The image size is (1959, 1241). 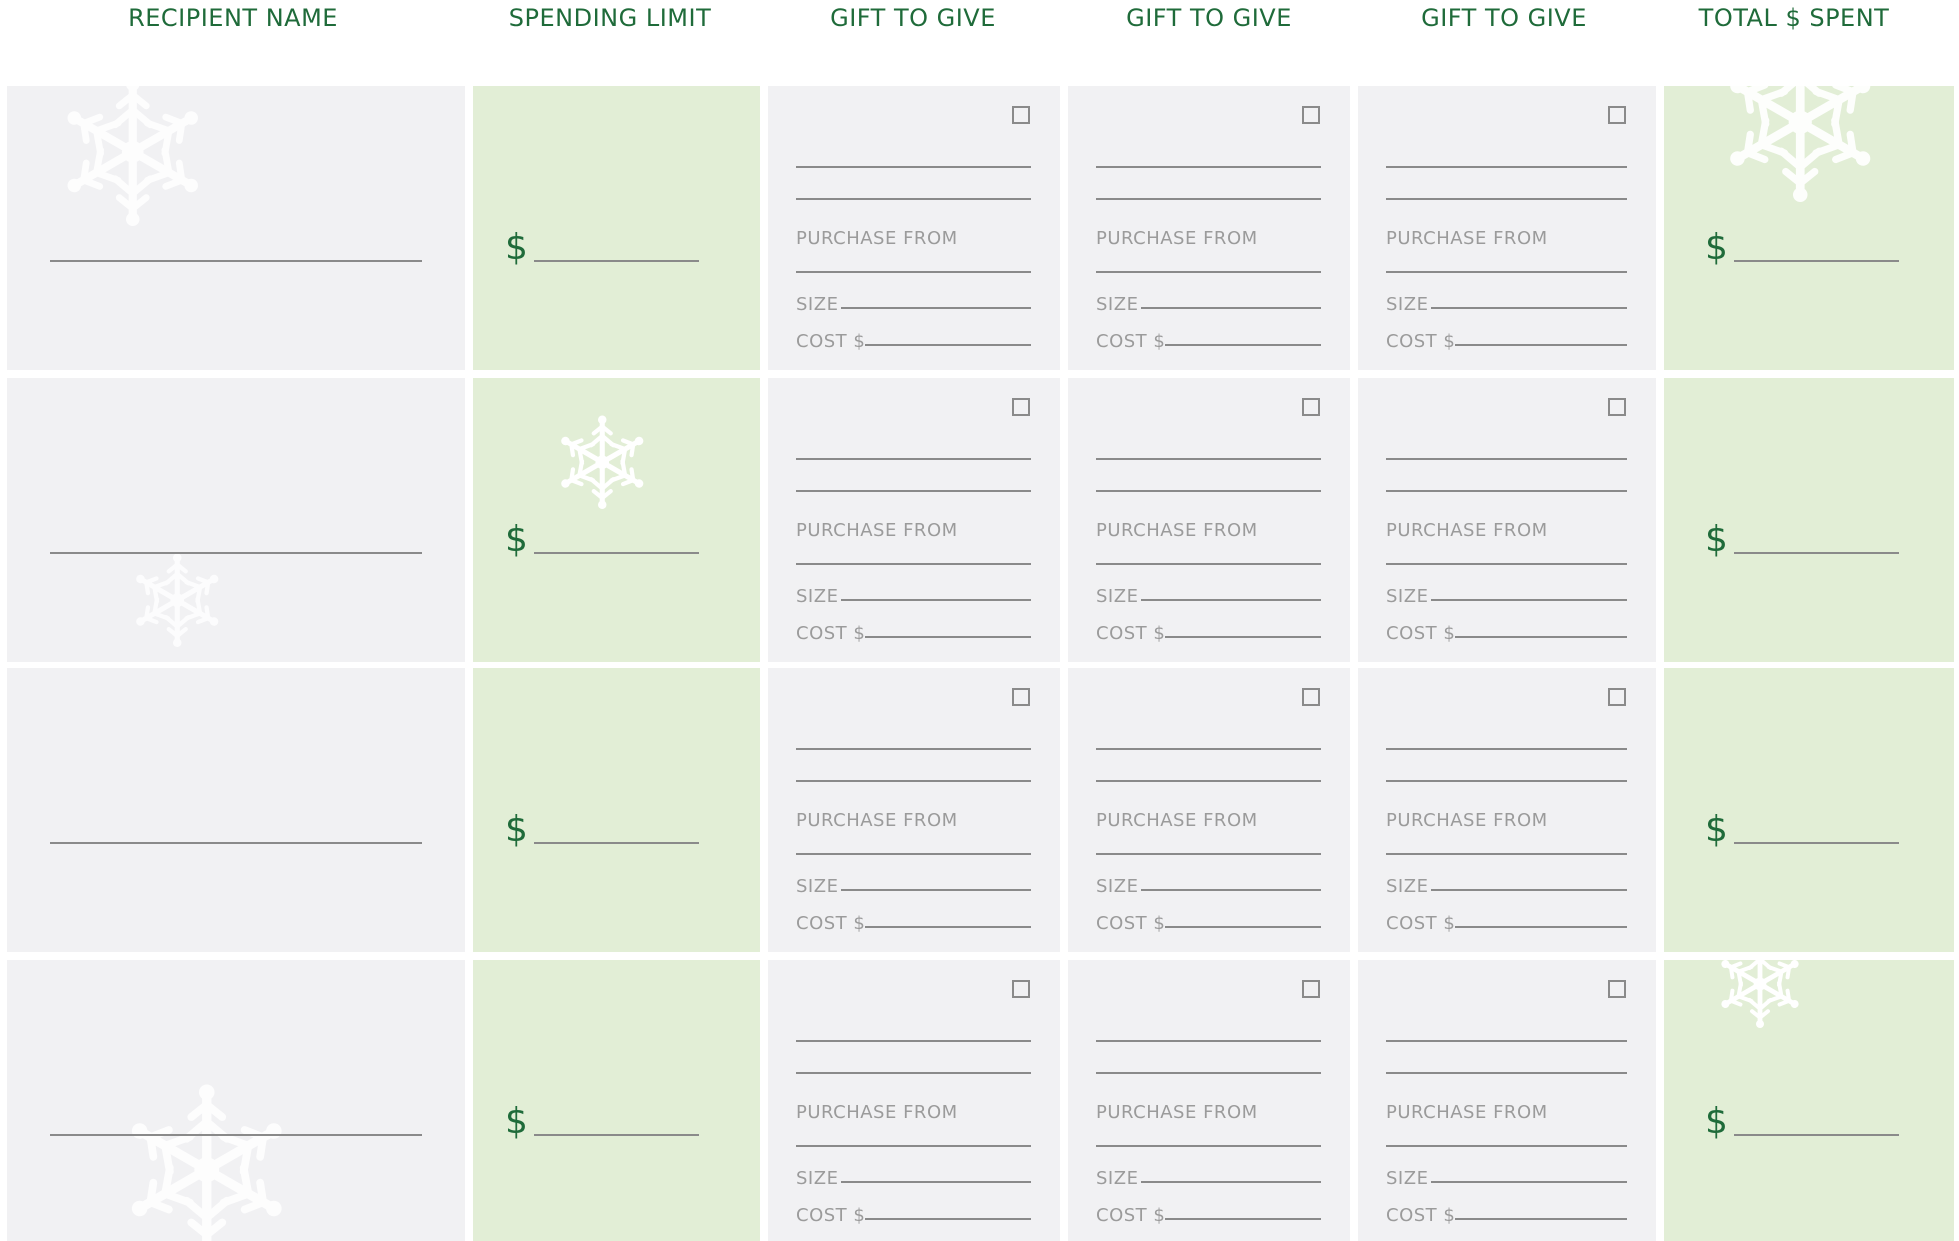 What do you see at coordinates (177, 600) in the screenshot?
I see `snowflake-icon` at bounding box center [177, 600].